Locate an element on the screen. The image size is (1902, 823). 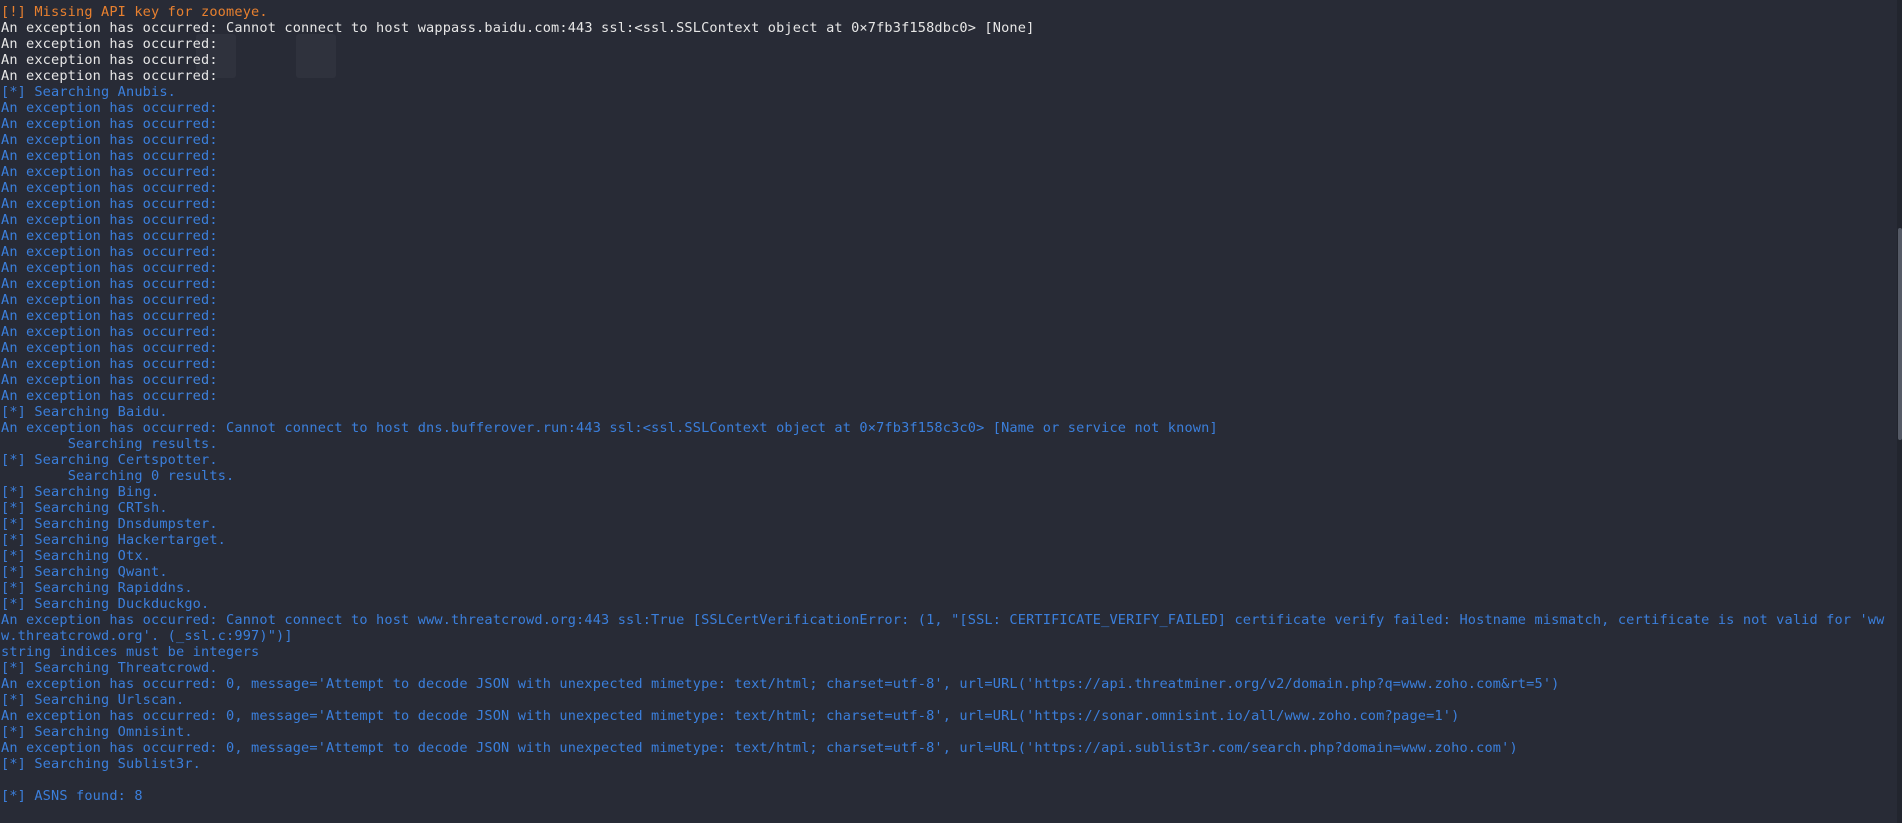
scrollbar-track is located at coordinates (1899, 411).